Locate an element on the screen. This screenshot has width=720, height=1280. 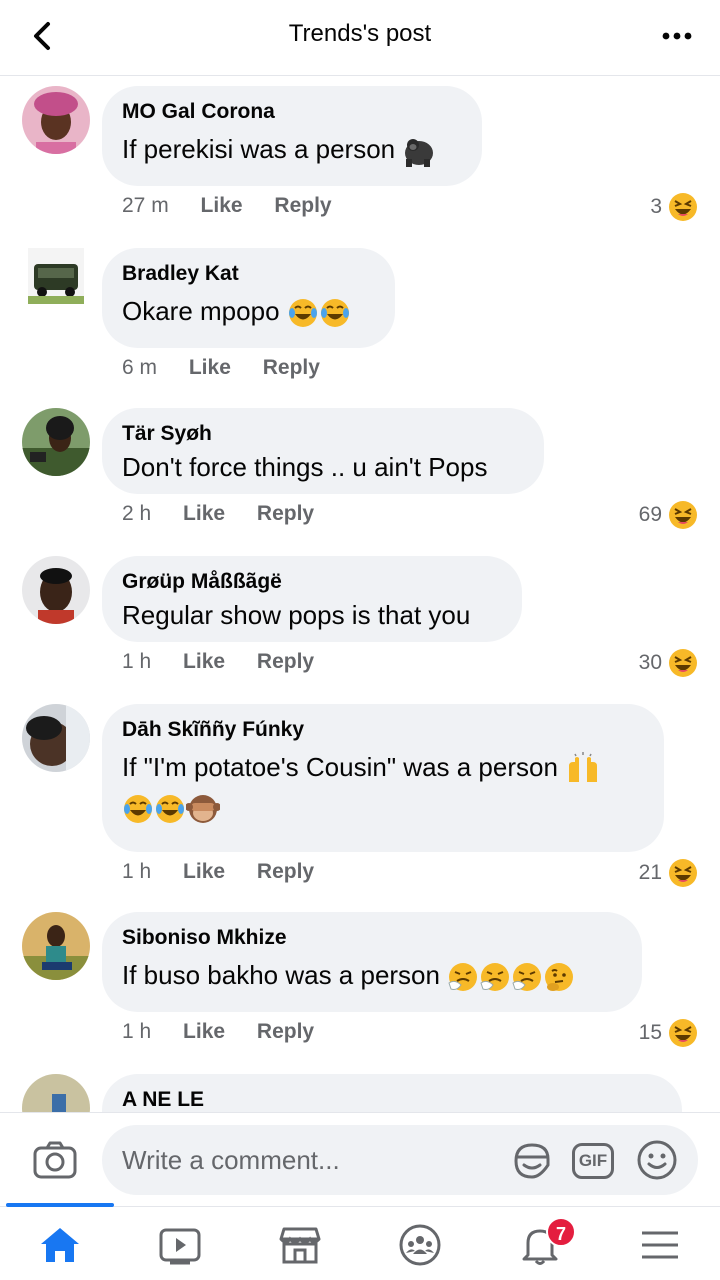
more-horizontal-icon is located at coordinates (677, 36).